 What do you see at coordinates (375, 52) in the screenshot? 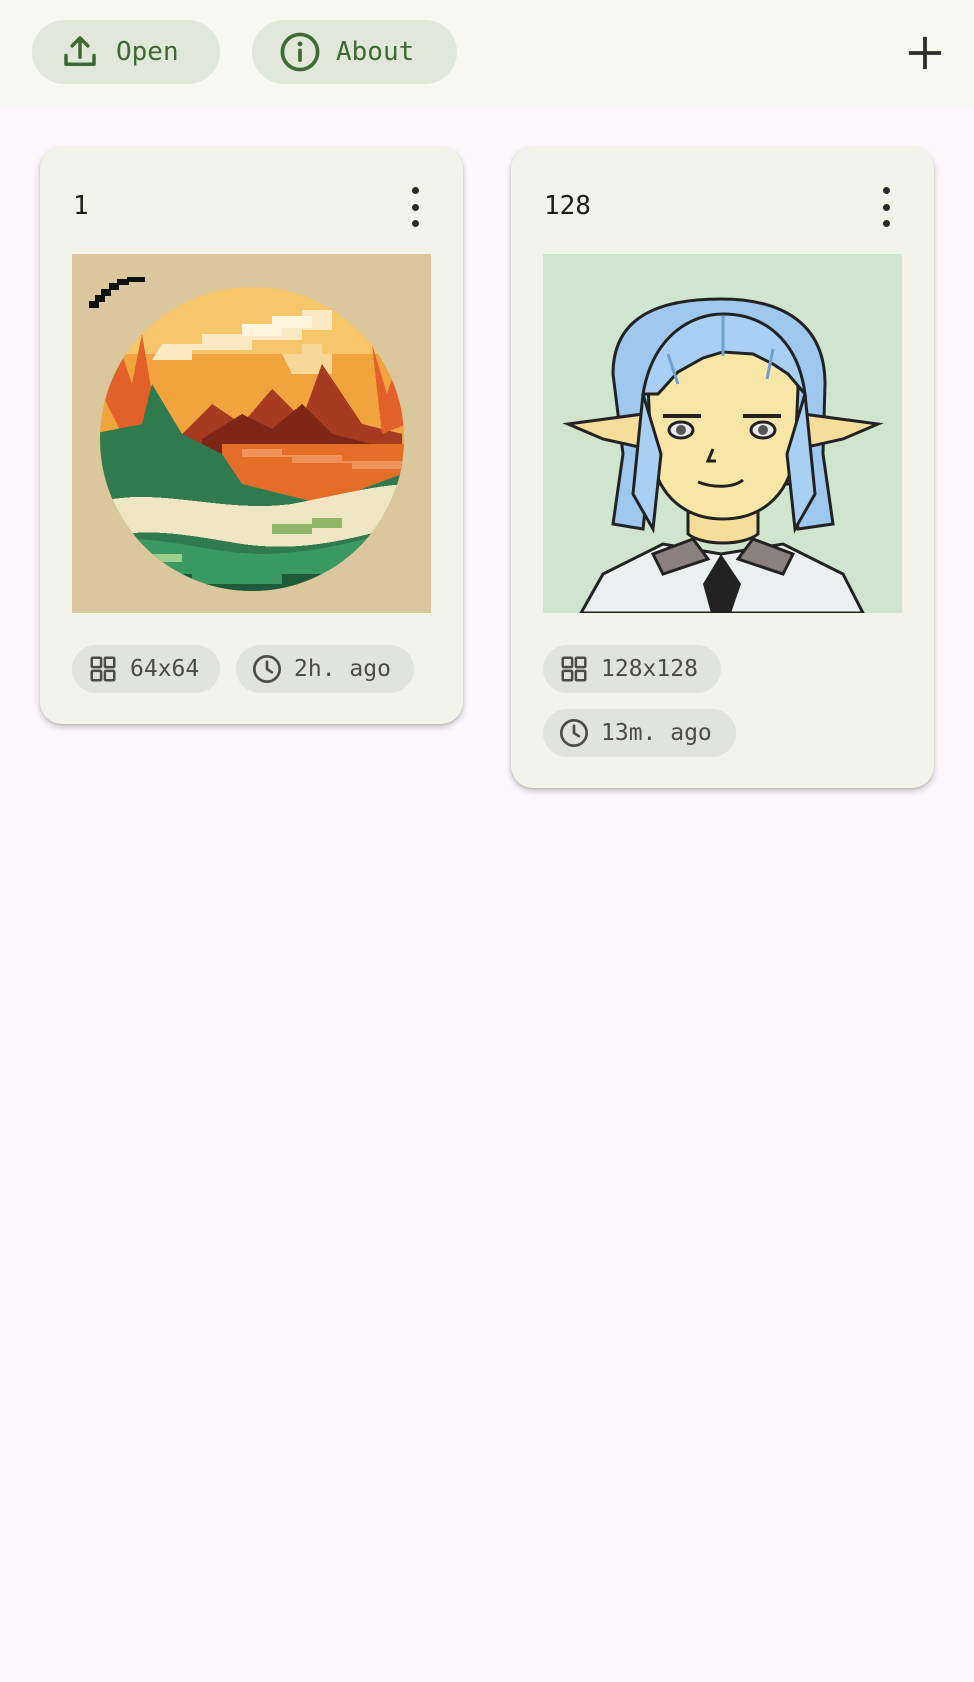
I see `about-button-label: About` at bounding box center [375, 52].